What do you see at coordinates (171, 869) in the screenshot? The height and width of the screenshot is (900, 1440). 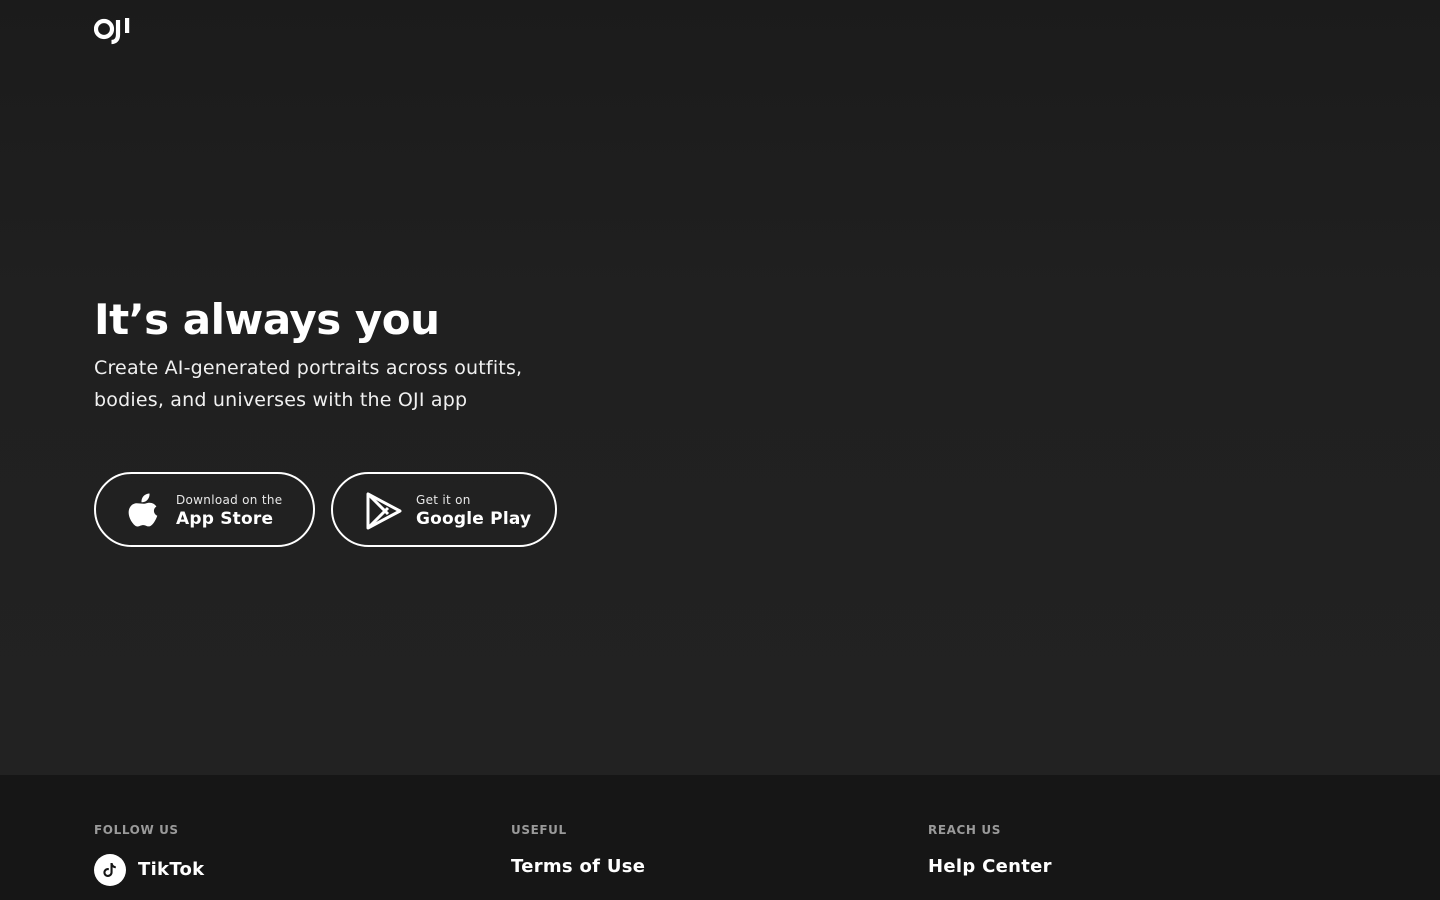 I see `tiktok-label: TikTok` at bounding box center [171, 869].